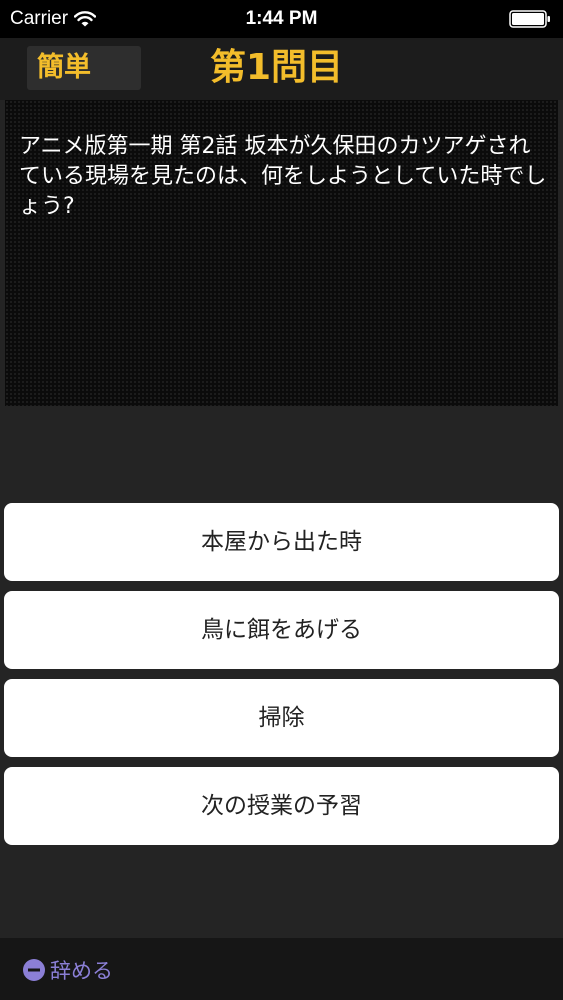 This screenshot has width=563, height=1000. Describe the element at coordinates (84, 68) in the screenshot. I see `difficulty-badge: 簡単` at that location.